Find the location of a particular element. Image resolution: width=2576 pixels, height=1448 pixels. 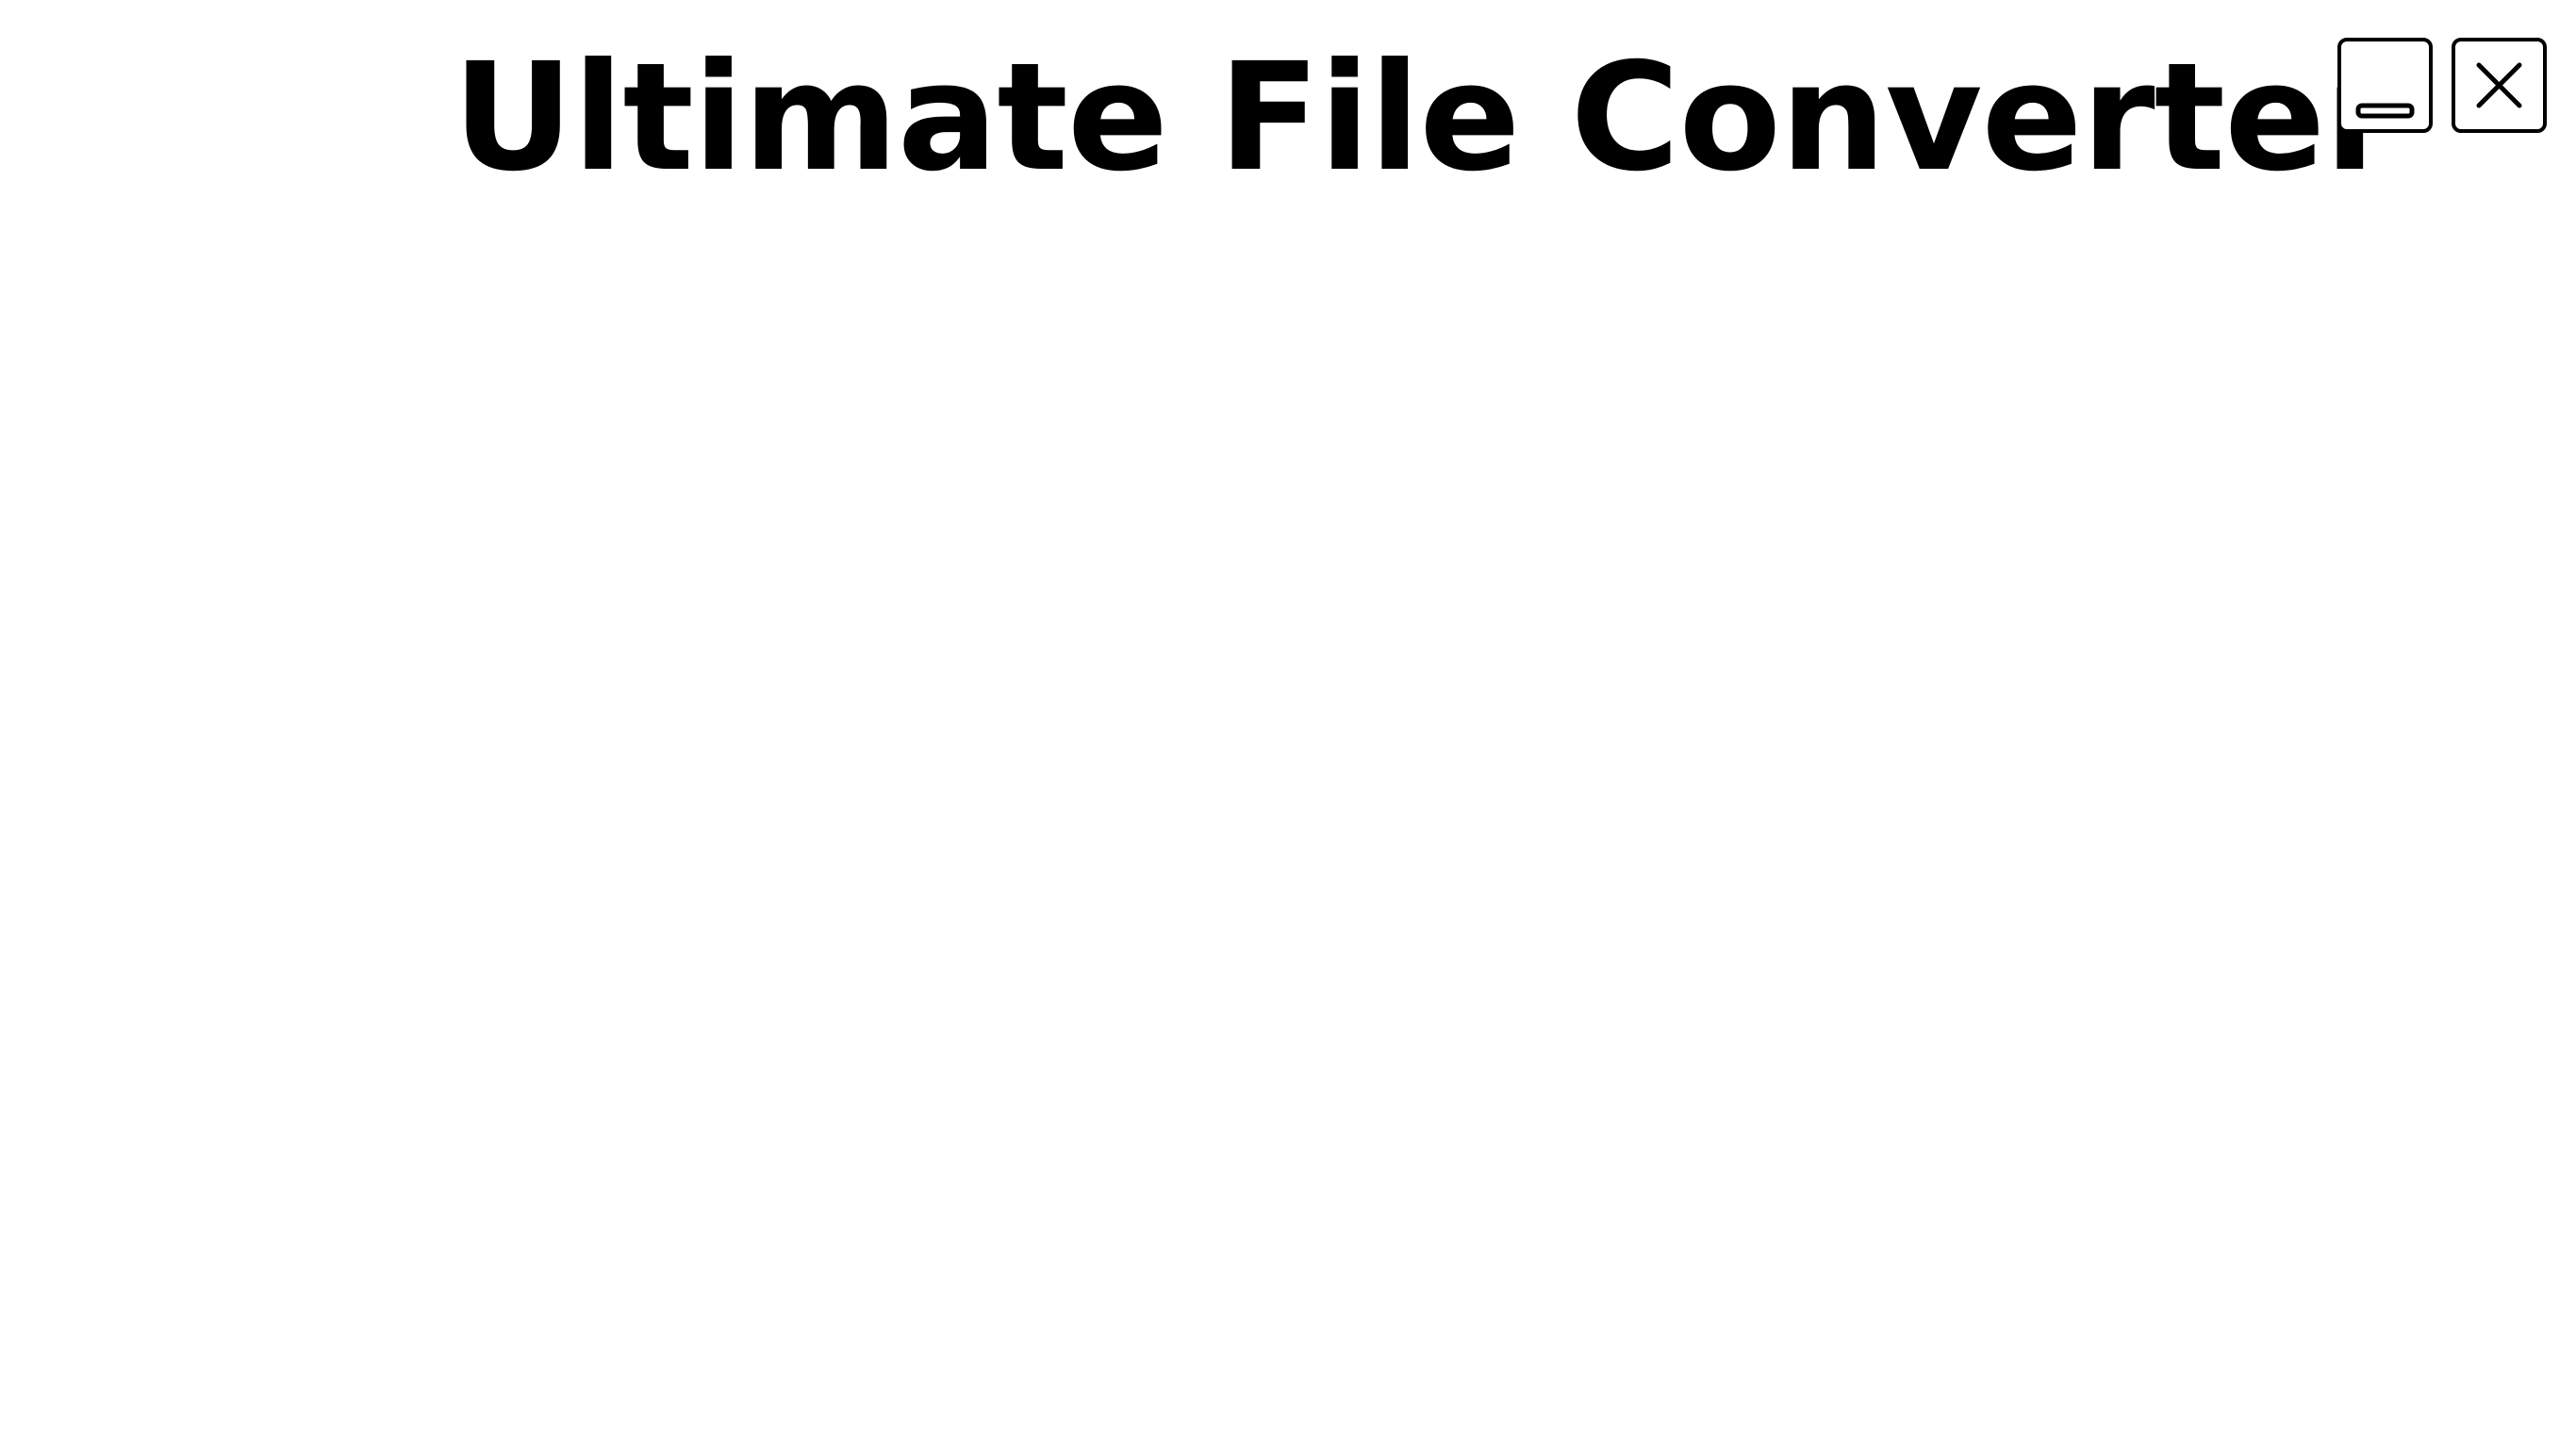

app-title: Ultimate File Converter is located at coordinates (1425, 118).